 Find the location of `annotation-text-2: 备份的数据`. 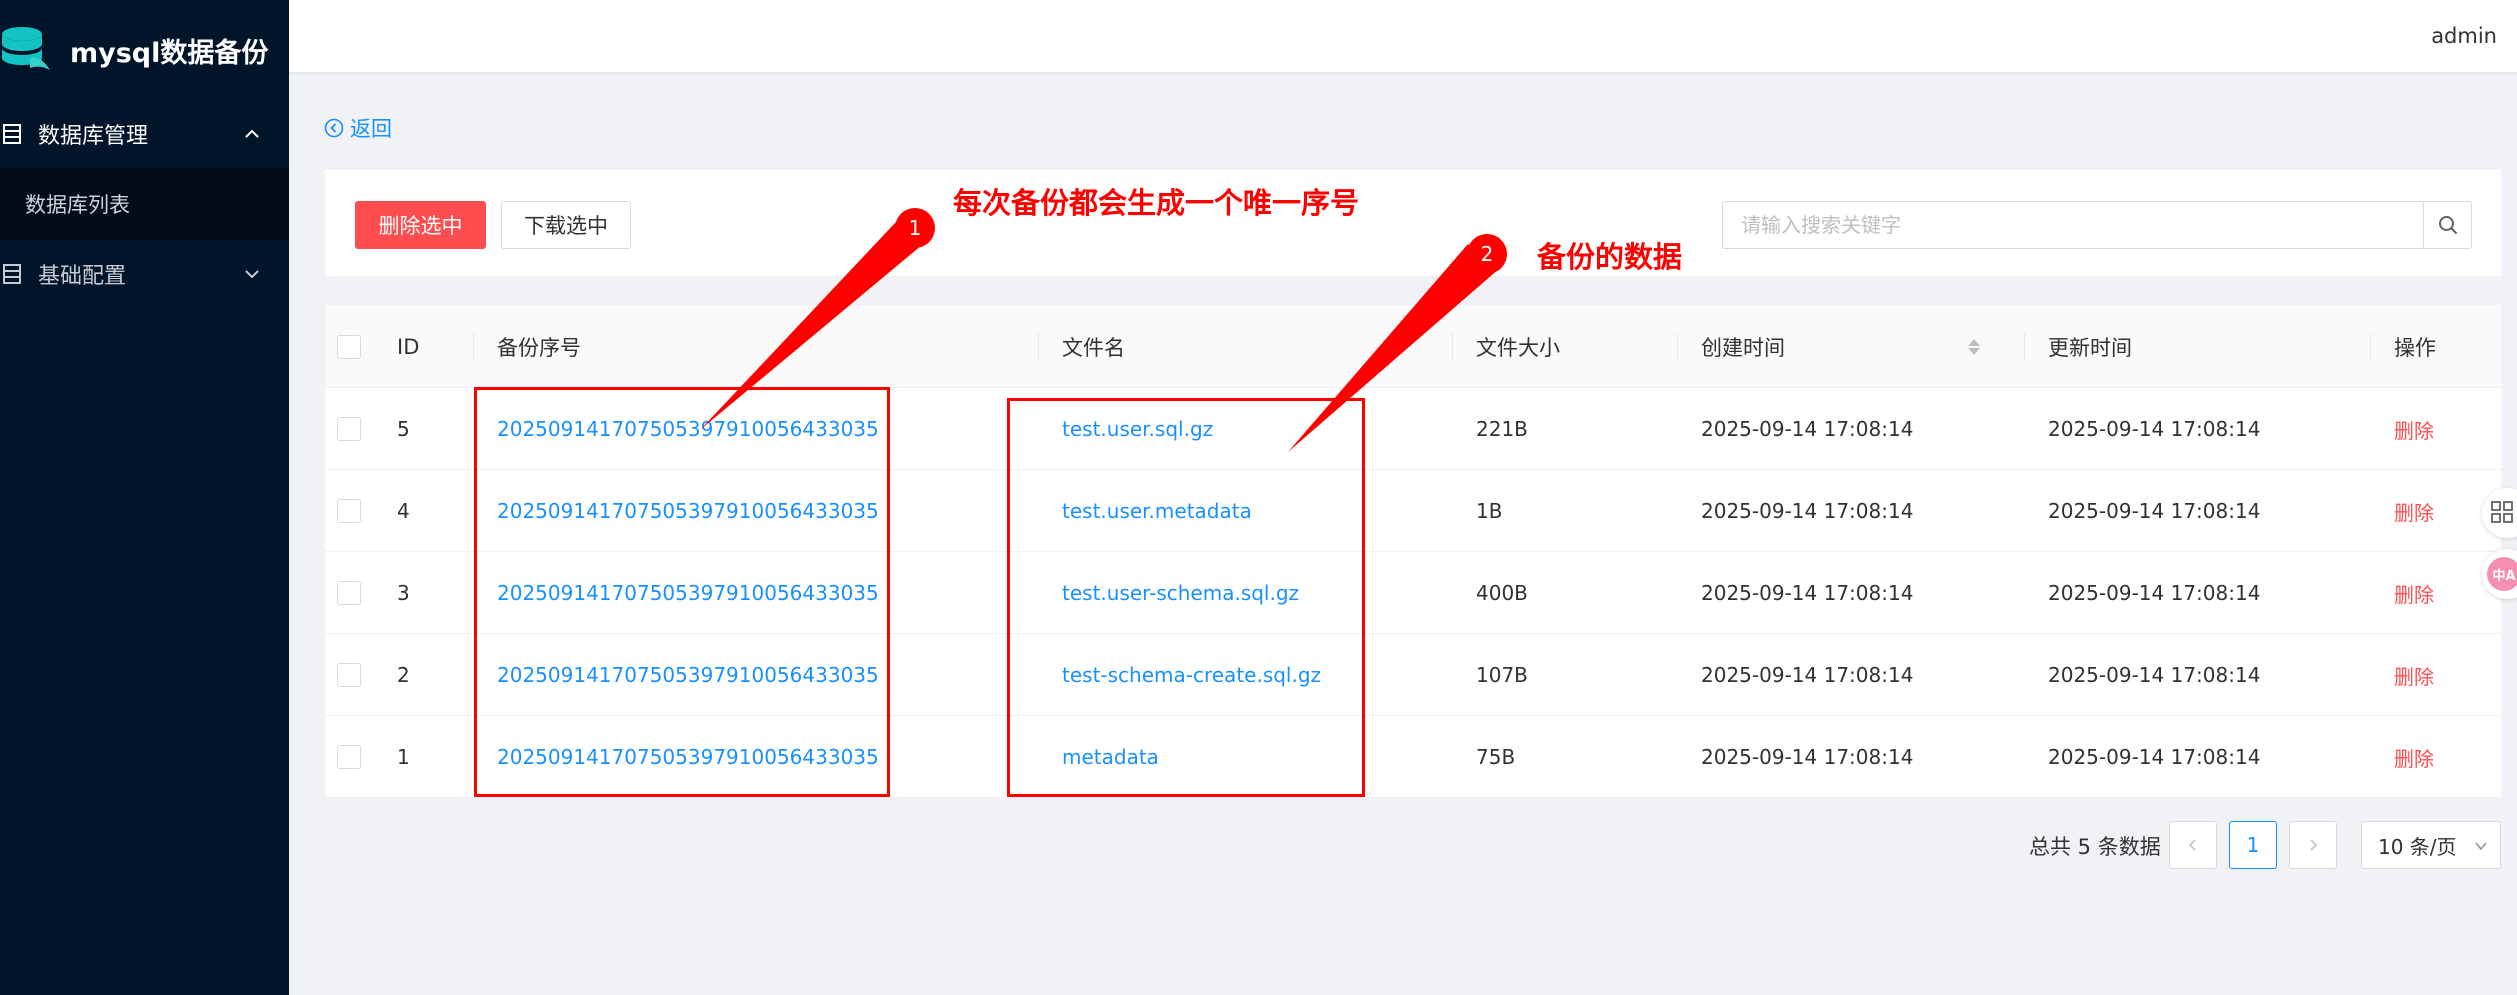

annotation-text-2: 备份的数据 is located at coordinates (1610, 257).